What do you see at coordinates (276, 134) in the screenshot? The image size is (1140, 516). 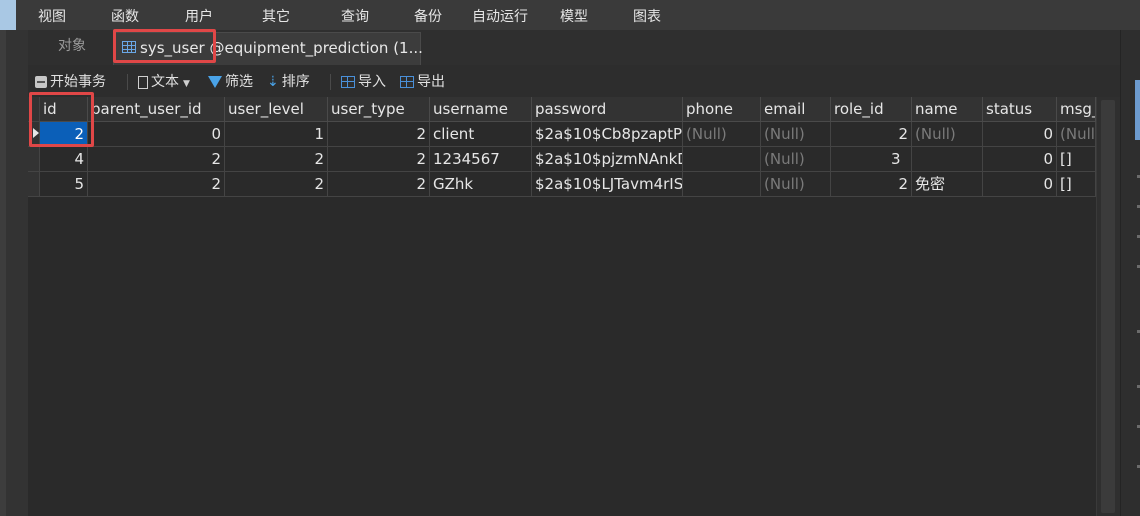 I see `table-cell-user-level: 1` at bounding box center [276, 134].